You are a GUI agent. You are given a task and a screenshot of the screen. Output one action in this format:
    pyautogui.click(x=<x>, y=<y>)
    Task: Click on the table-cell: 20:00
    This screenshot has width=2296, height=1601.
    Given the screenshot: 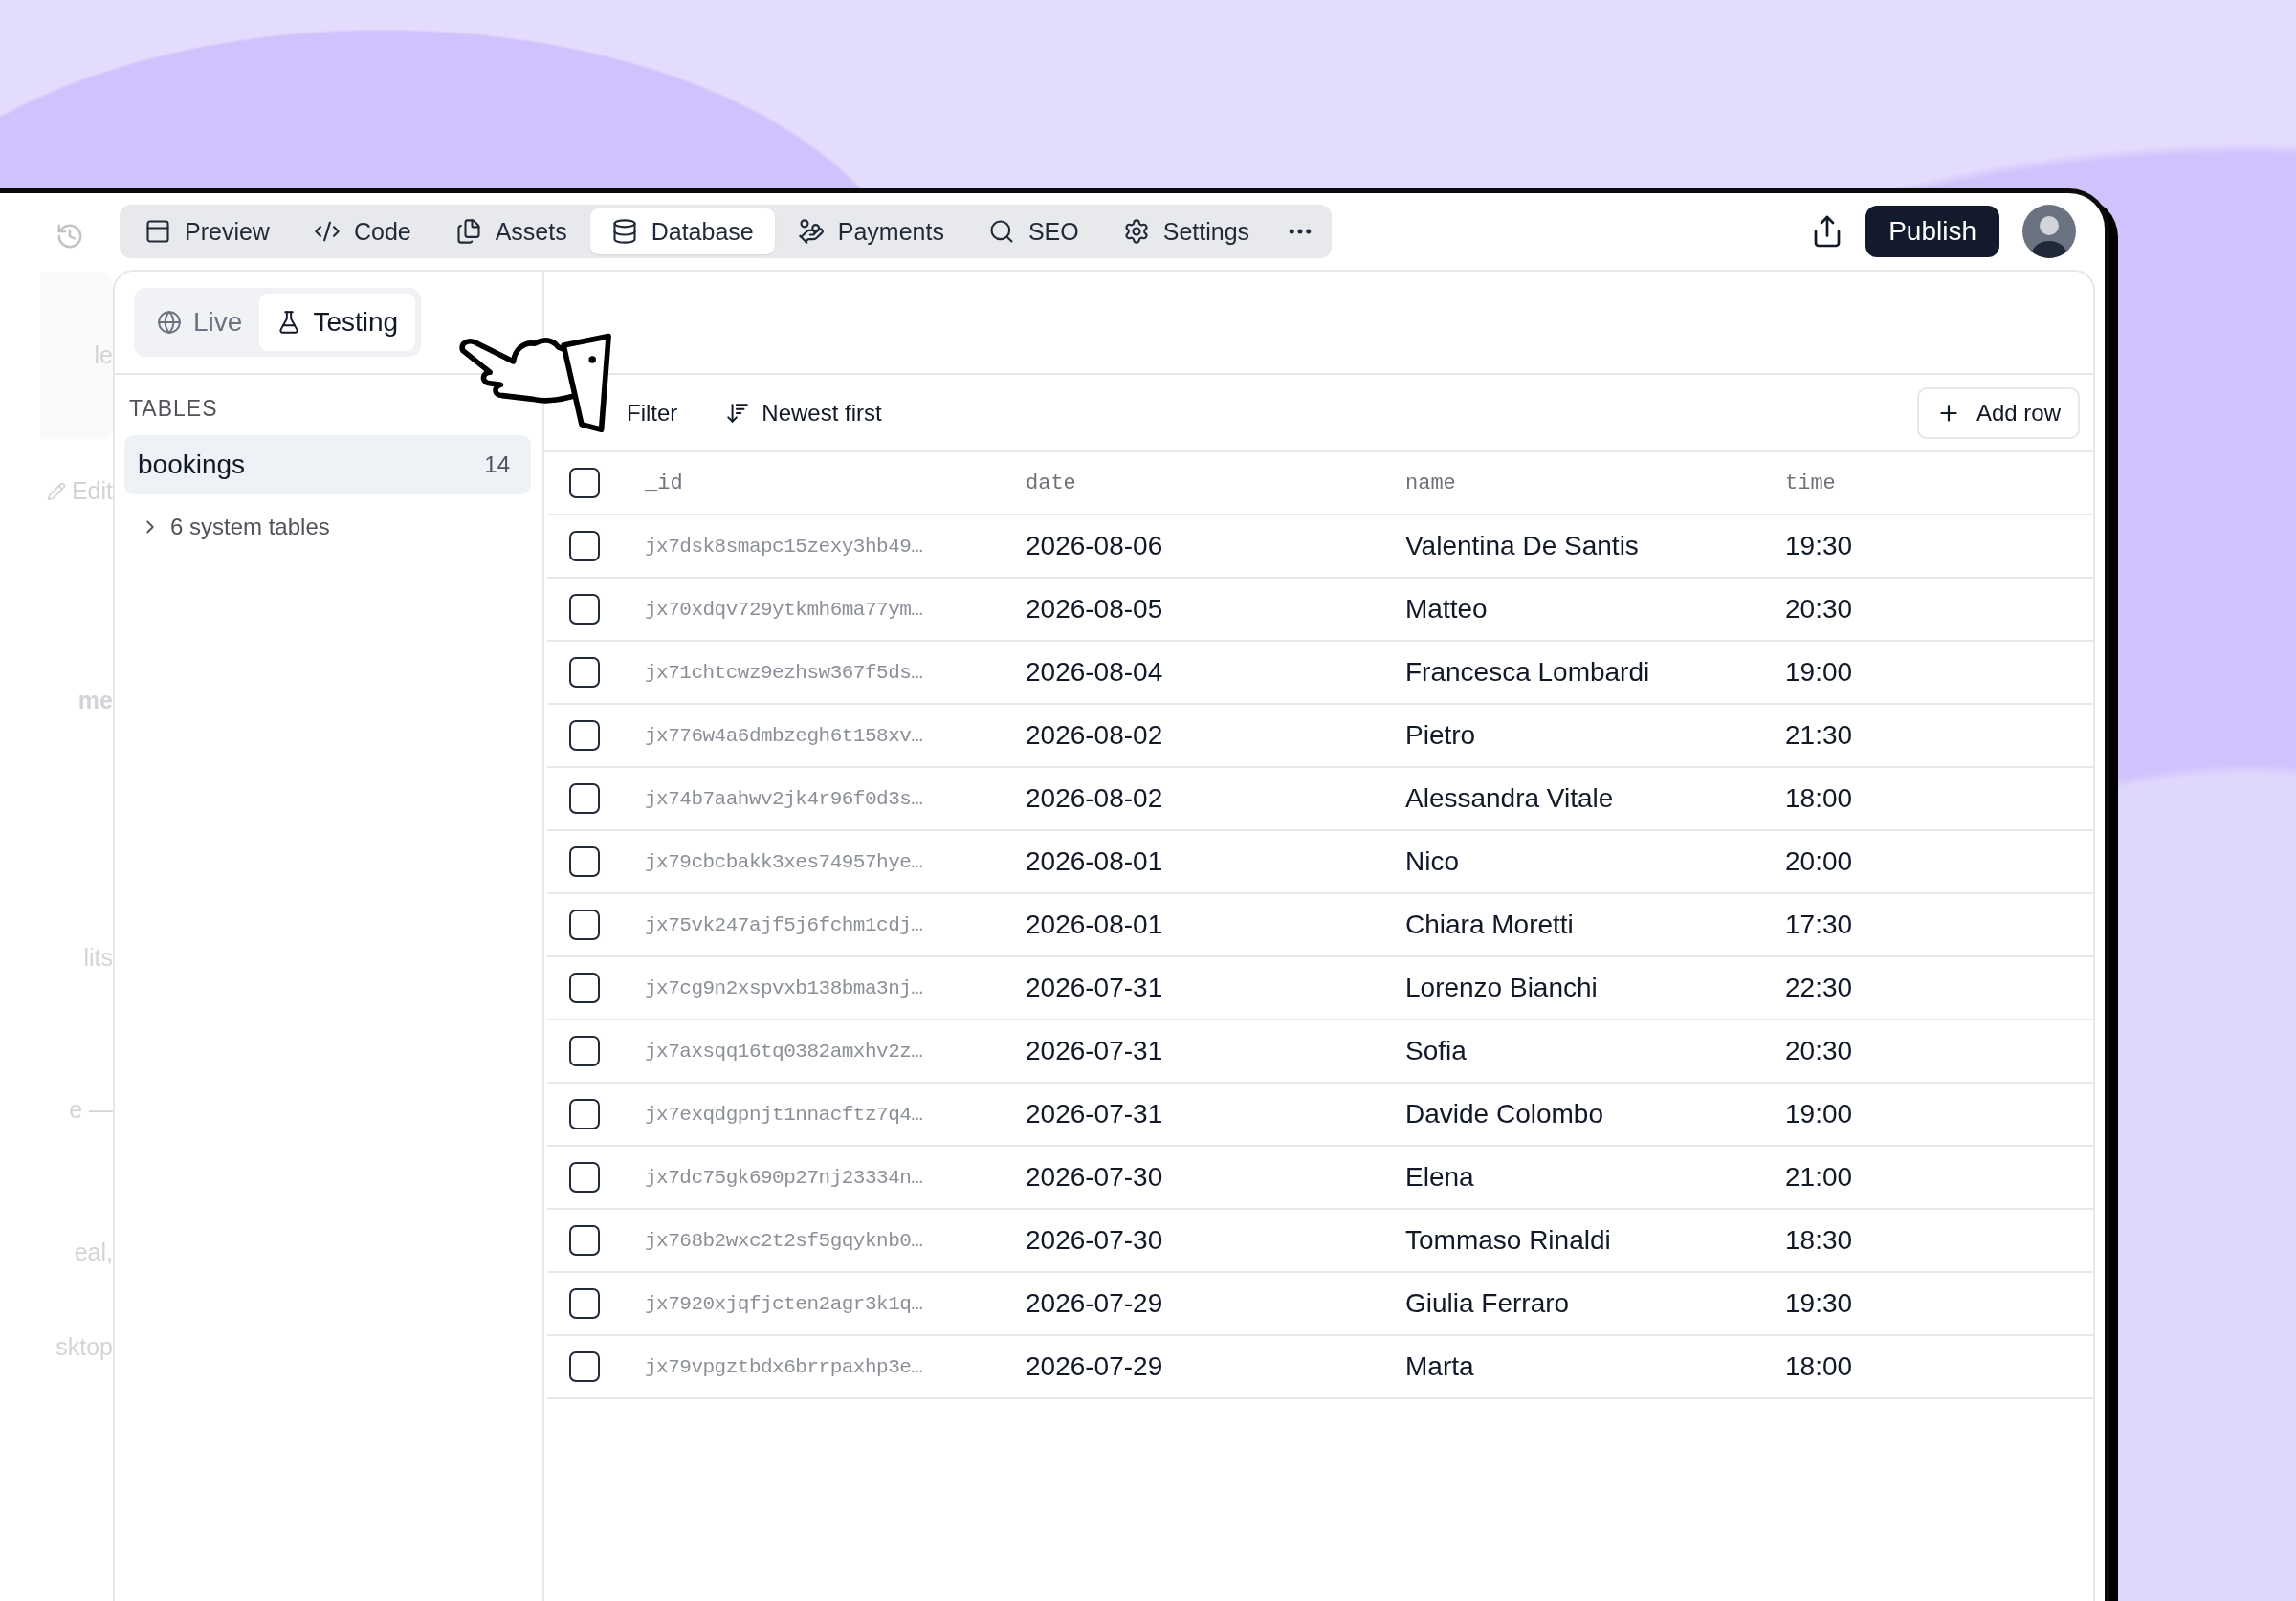 What is the action you would take?
    pyautogui.click(x=1819, y=862)
    